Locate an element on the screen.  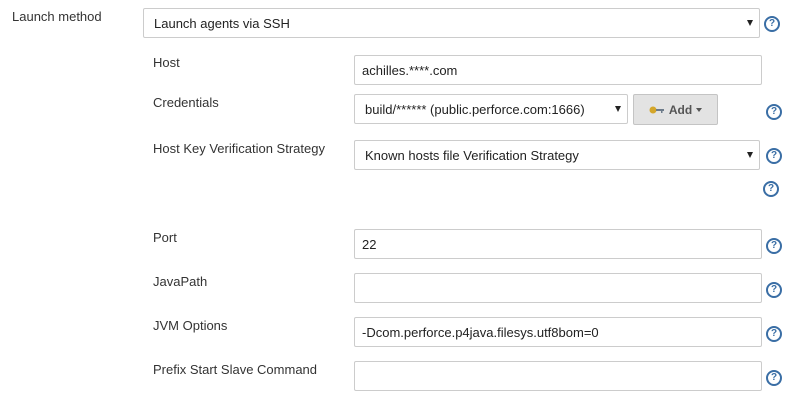
port-value: 22 is located at coordinates (369, 244).